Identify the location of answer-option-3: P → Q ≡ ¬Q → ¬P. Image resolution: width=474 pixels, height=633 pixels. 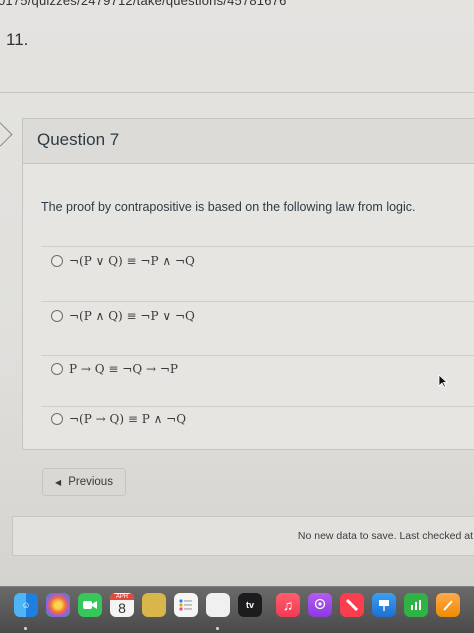
(114, 369).